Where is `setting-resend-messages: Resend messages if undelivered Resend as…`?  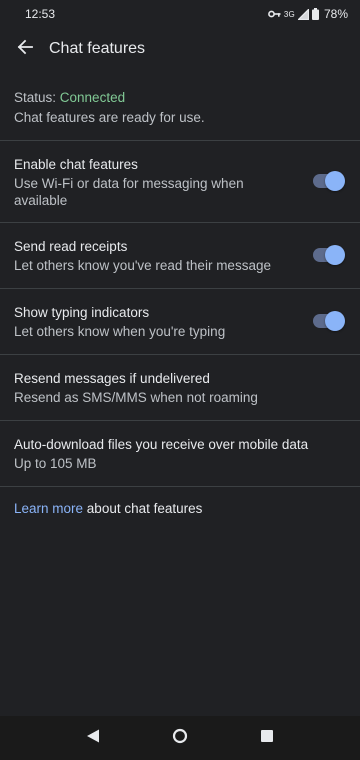 setting-resend-messages: Resend messages if undelivered Resend as… is located at coordinates (180, 387).